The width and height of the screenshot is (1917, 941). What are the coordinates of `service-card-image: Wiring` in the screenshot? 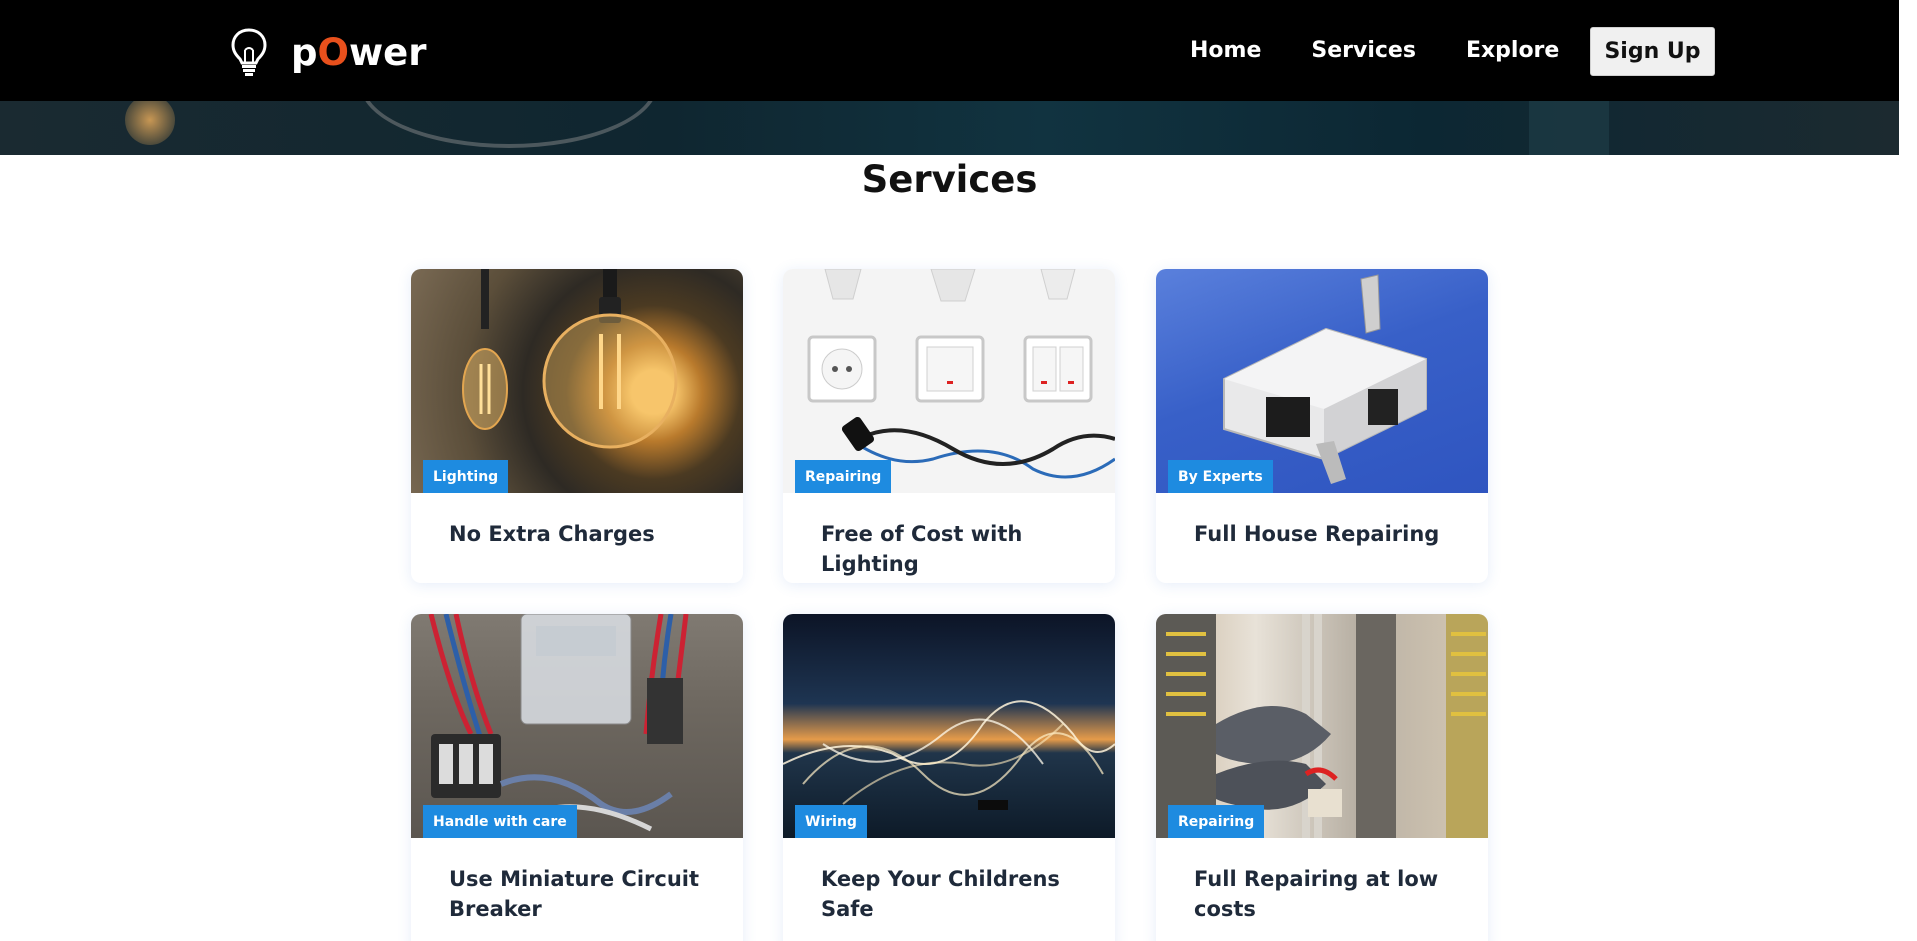 It's located at (949, 726).